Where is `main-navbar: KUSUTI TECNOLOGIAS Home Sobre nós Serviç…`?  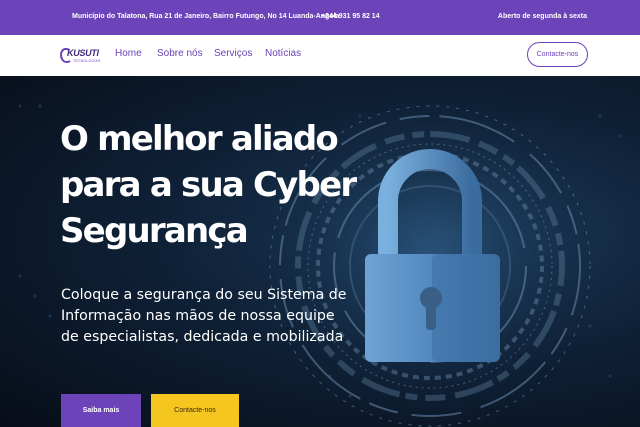
main-navbar: KUSUTI TECNOLOGIAS Home Sobre nós Serviç… is located at coordinates (320, 55).